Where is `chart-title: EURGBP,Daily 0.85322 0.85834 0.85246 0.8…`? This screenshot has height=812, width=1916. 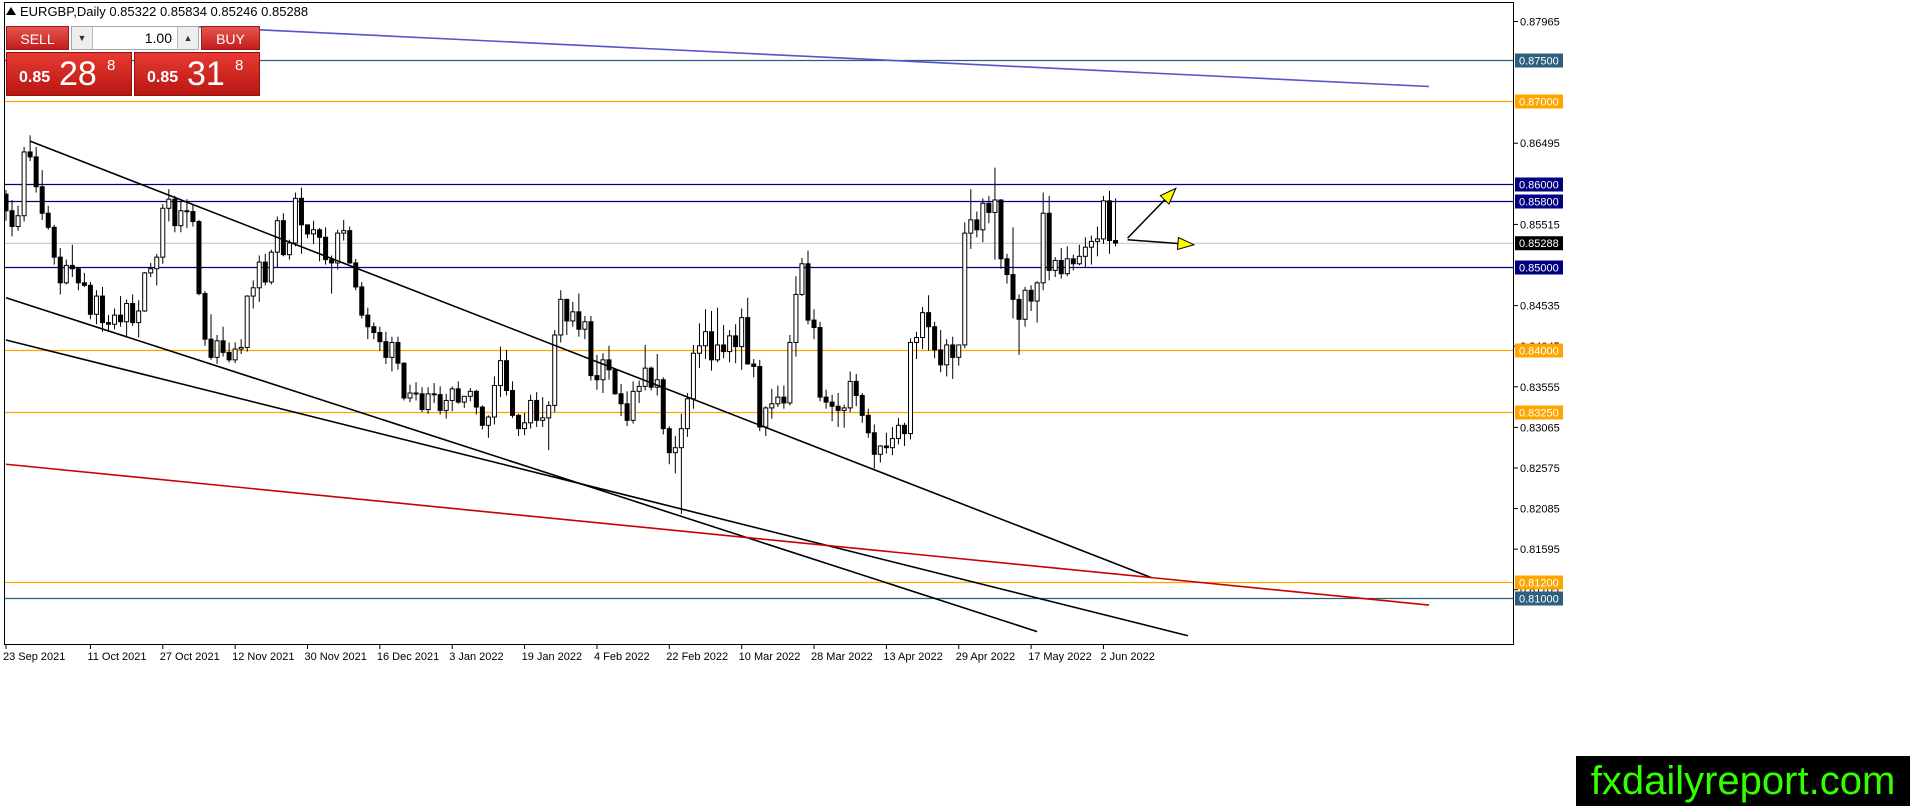
chart-title: EURGBP,Daily 0.85322 0.85834 0.85246 0.8… is located at coordinates (164, 11).